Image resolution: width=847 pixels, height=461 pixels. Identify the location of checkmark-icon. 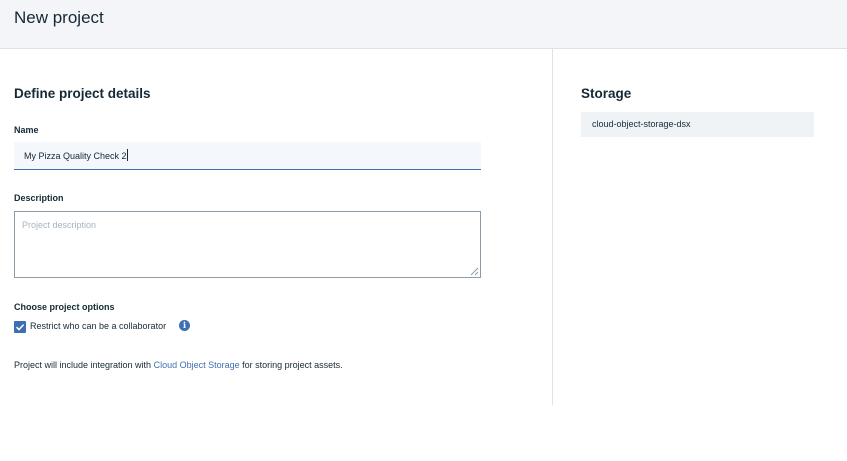
(20, 327).